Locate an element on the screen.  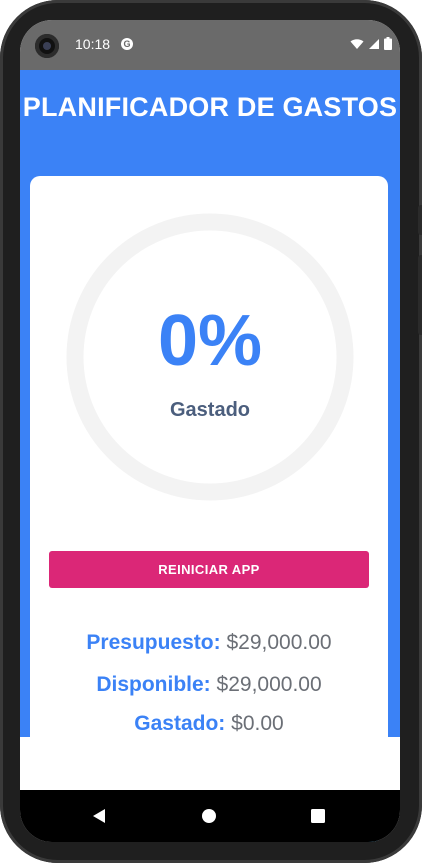
status-bar: 10:18 G is located at coordinates (210, 45).